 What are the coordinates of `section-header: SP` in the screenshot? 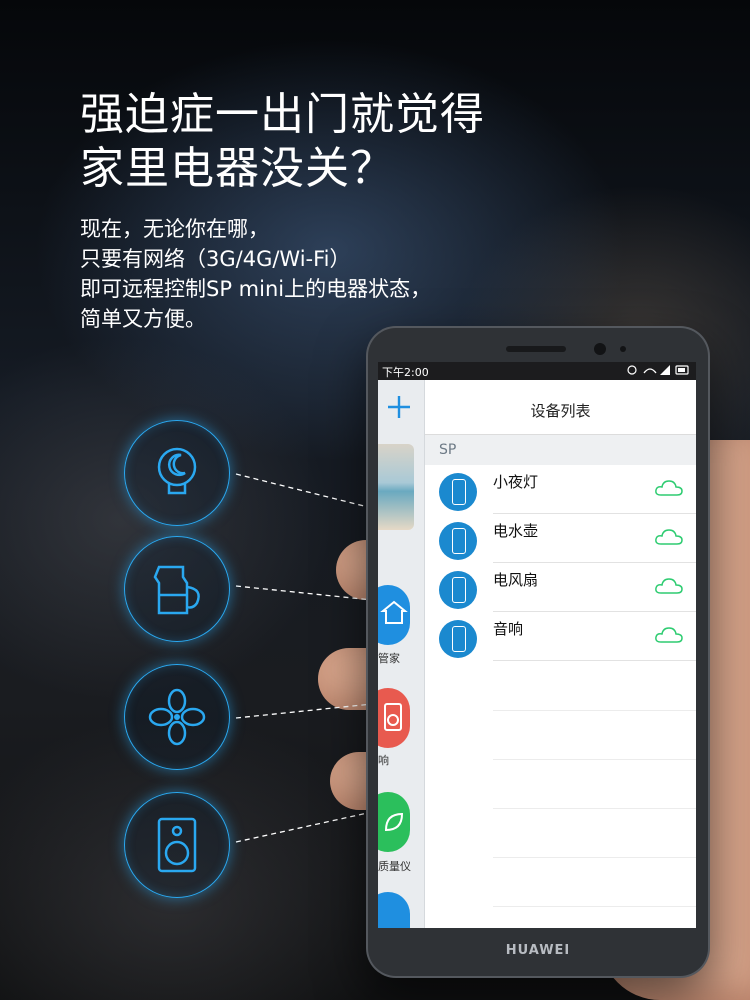 It's located at (560, 450).